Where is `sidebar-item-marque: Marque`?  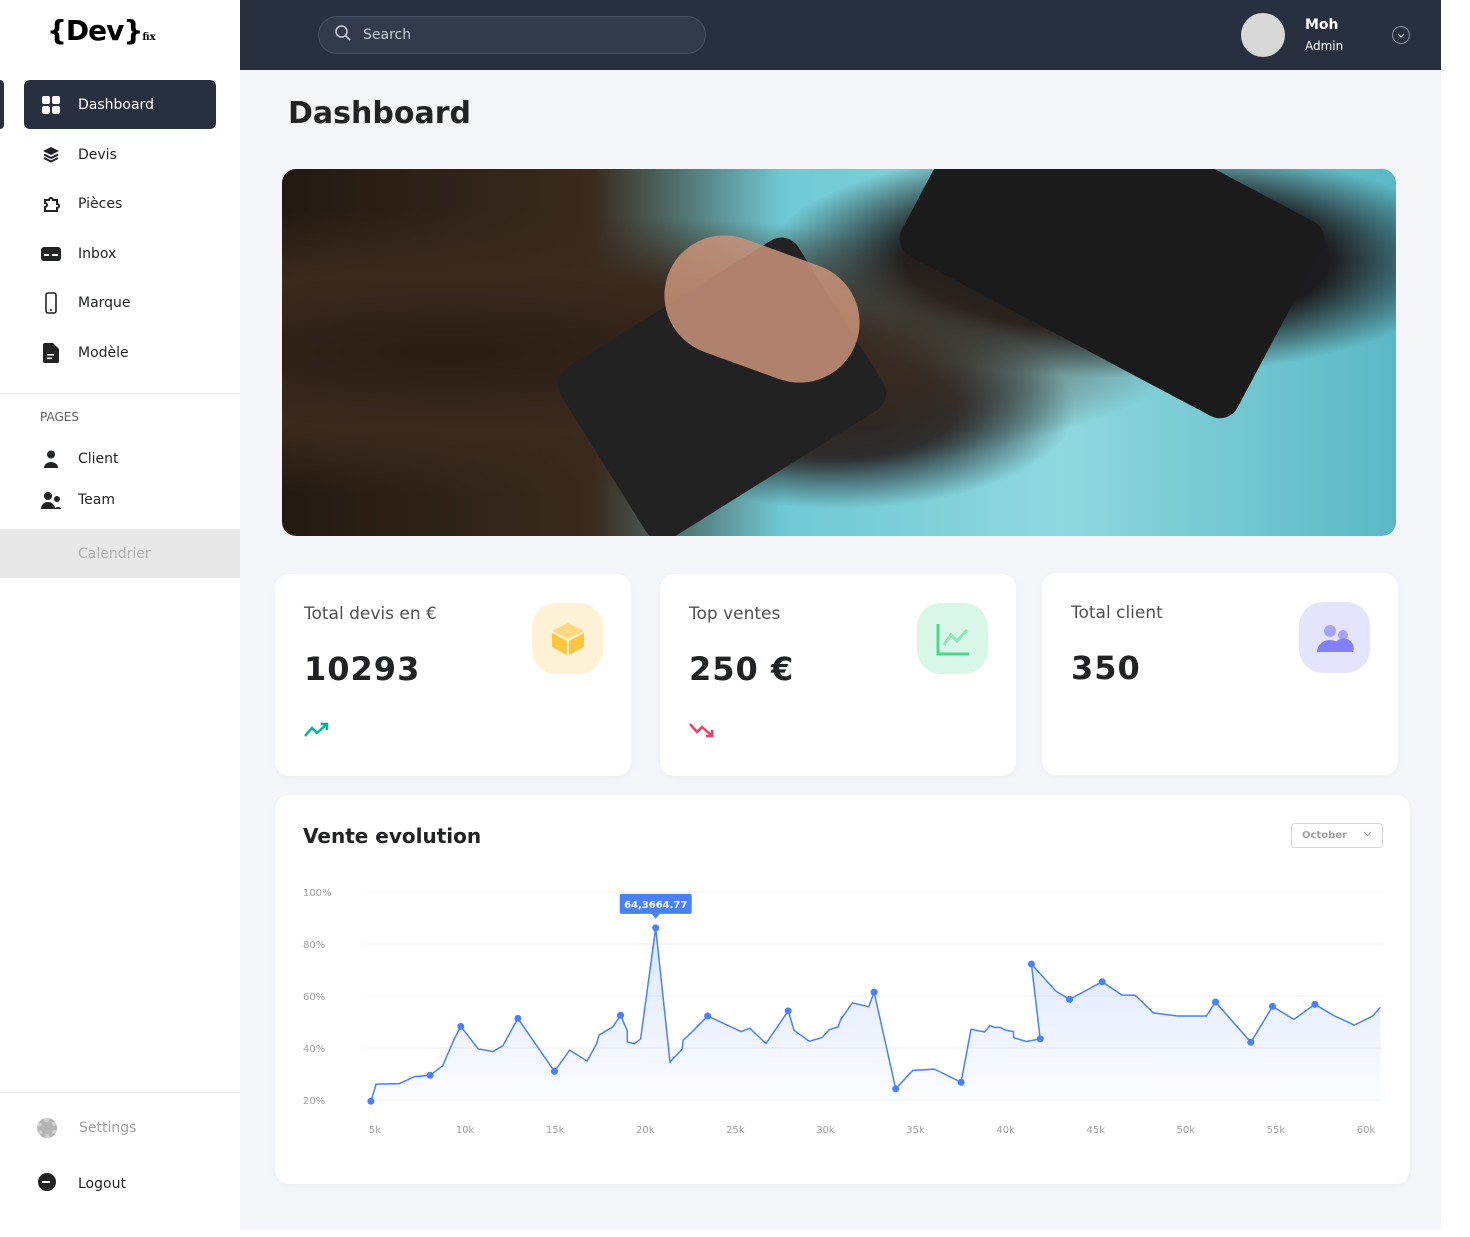
sidebar-item-marque: Marque is located at coordinates (120, 302).